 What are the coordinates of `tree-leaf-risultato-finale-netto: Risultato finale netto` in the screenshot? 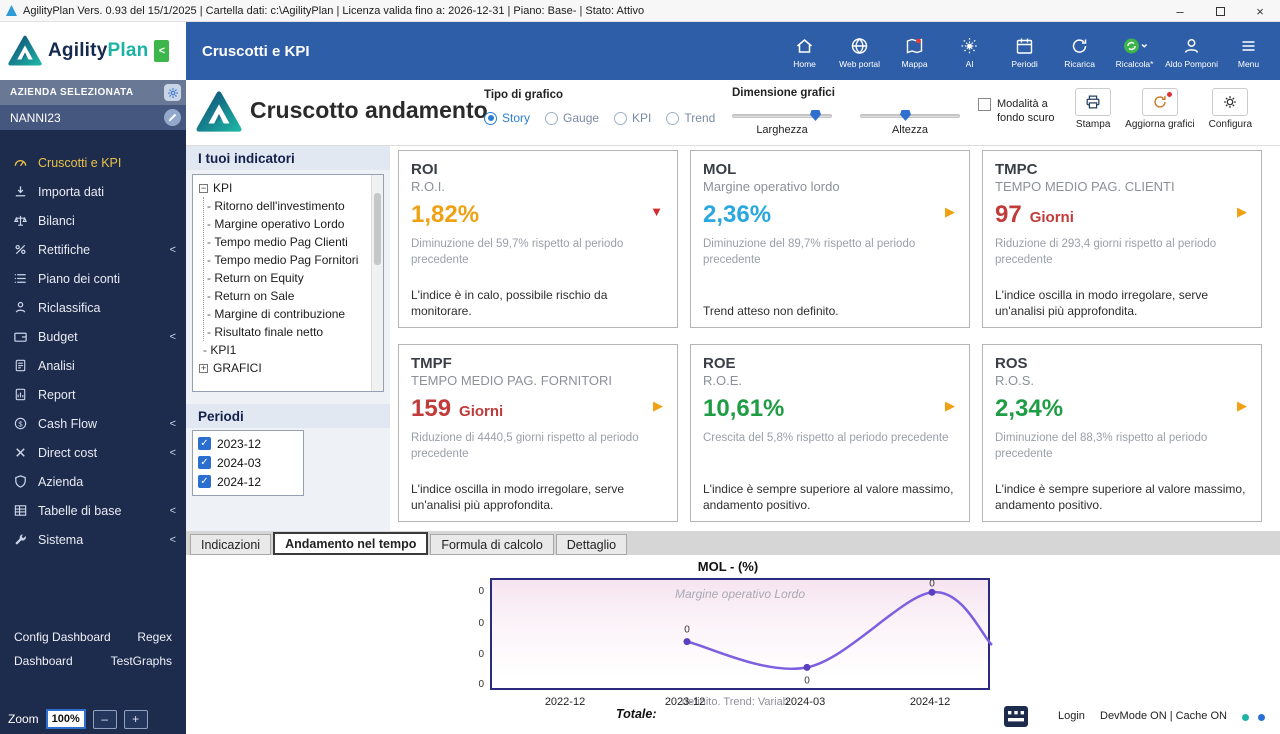 It's located at (288, 332).